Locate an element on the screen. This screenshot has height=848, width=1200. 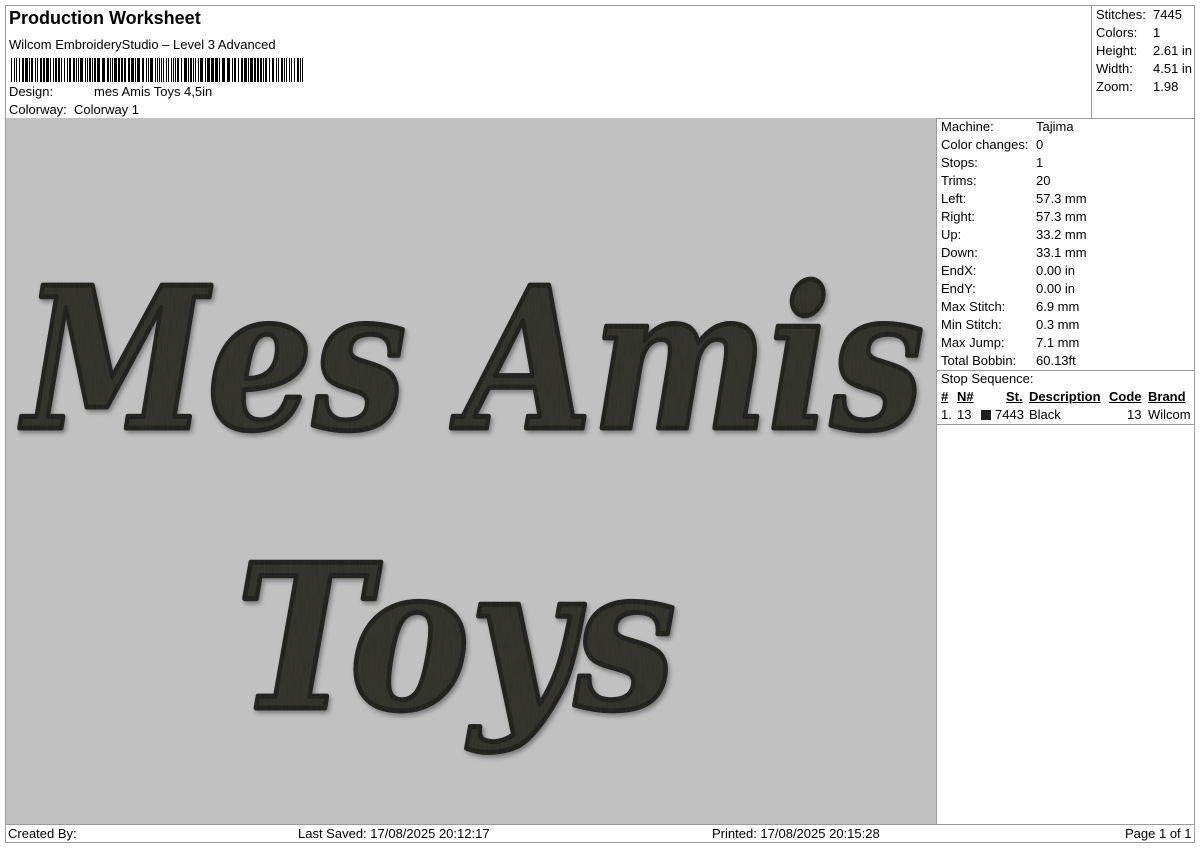
stitches-value: 7445 is located at coordinates (1167, 14).